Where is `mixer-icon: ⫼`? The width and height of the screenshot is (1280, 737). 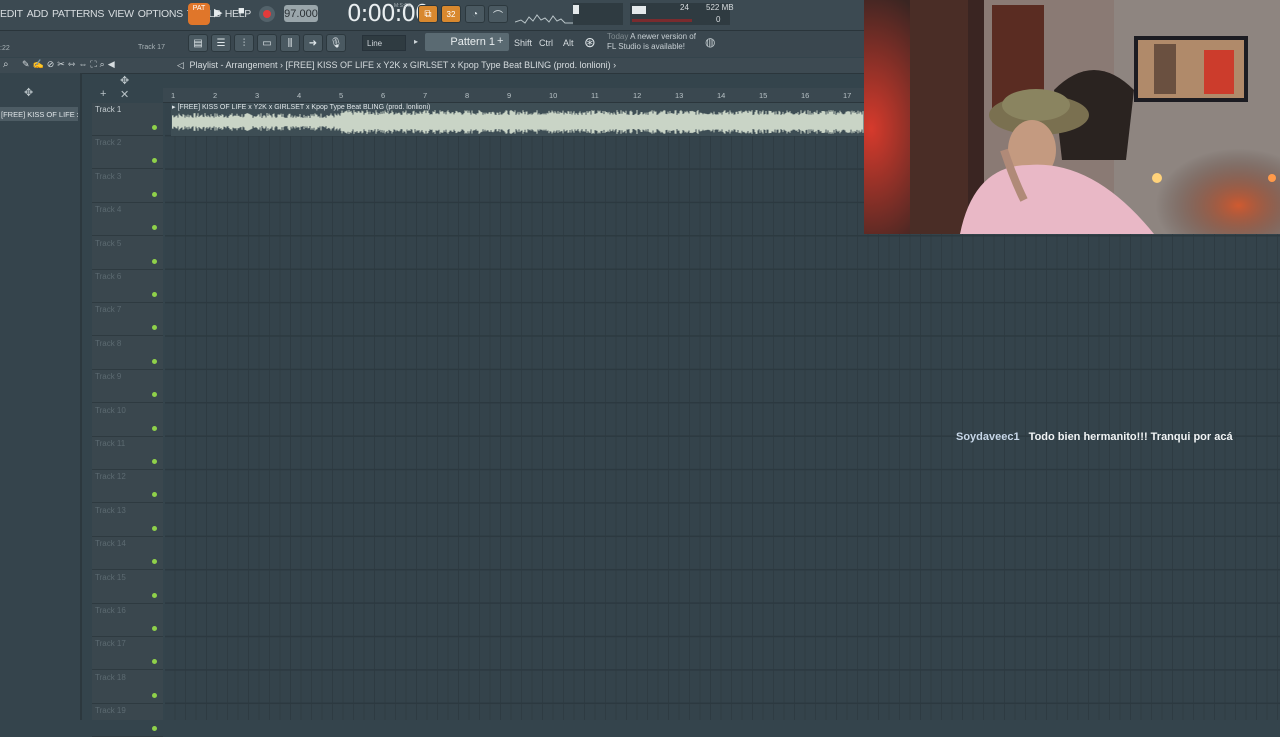 mixer-icon: ⫼ is located at coordinates (290, 43).